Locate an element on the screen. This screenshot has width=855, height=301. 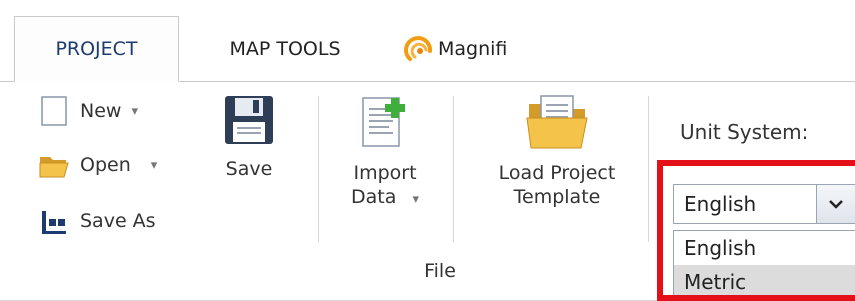
open-button: Open ▾ is located at coordinates (97, 165).